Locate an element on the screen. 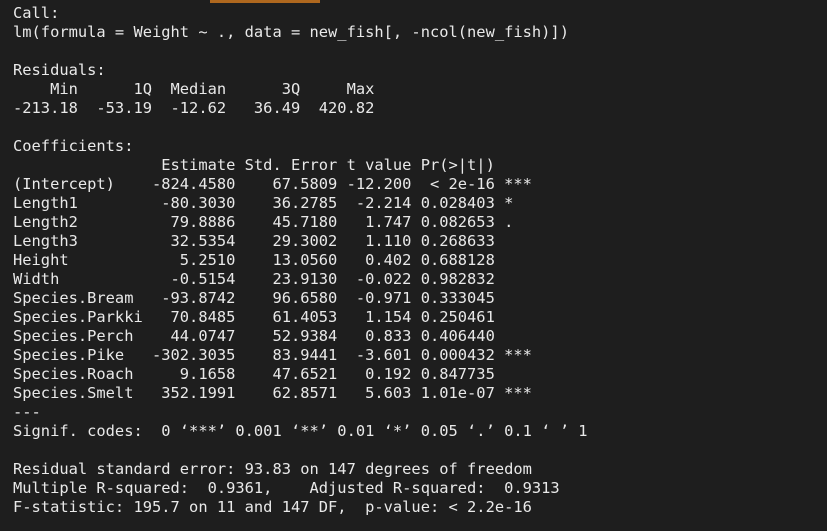 The height and width of the screenshot is (531, 827). coefficients-column-header: Estimate Std. Error t value Pr(>|t|) is located at coordinates (272, 165).